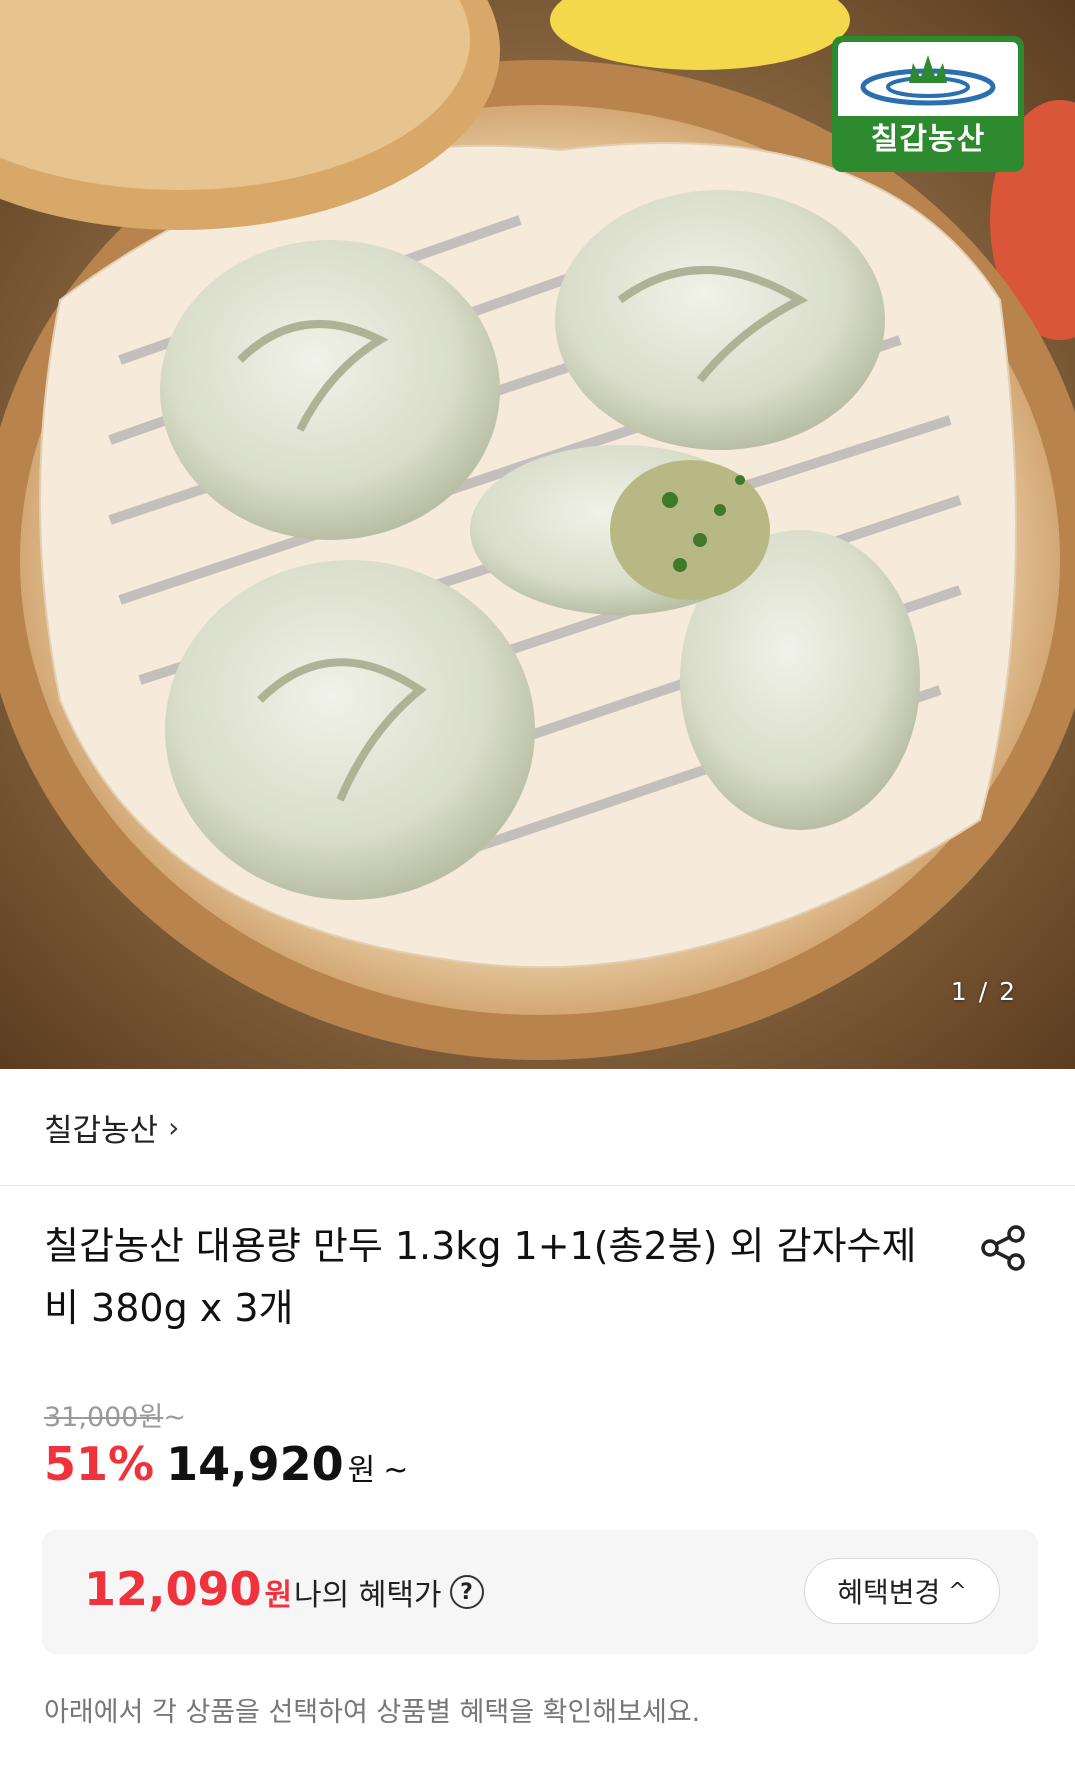 The height and width of the screenshot is (1791, 1075). What do you see at coordinates (361, 1470) in the screenshot?
I see `sale-price-unit: 원` at bounding box center [361, 1470].